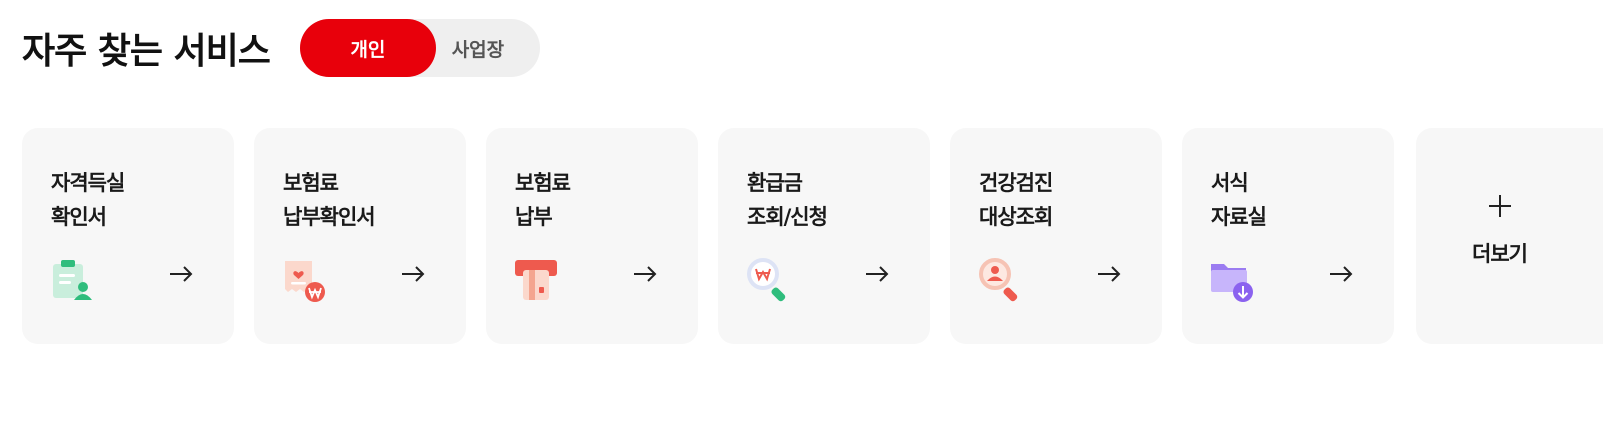  Describe the element at coordinates (329, 200) in the screenshot. I see `service-card-title: 보험료 납부확인서` at that location.